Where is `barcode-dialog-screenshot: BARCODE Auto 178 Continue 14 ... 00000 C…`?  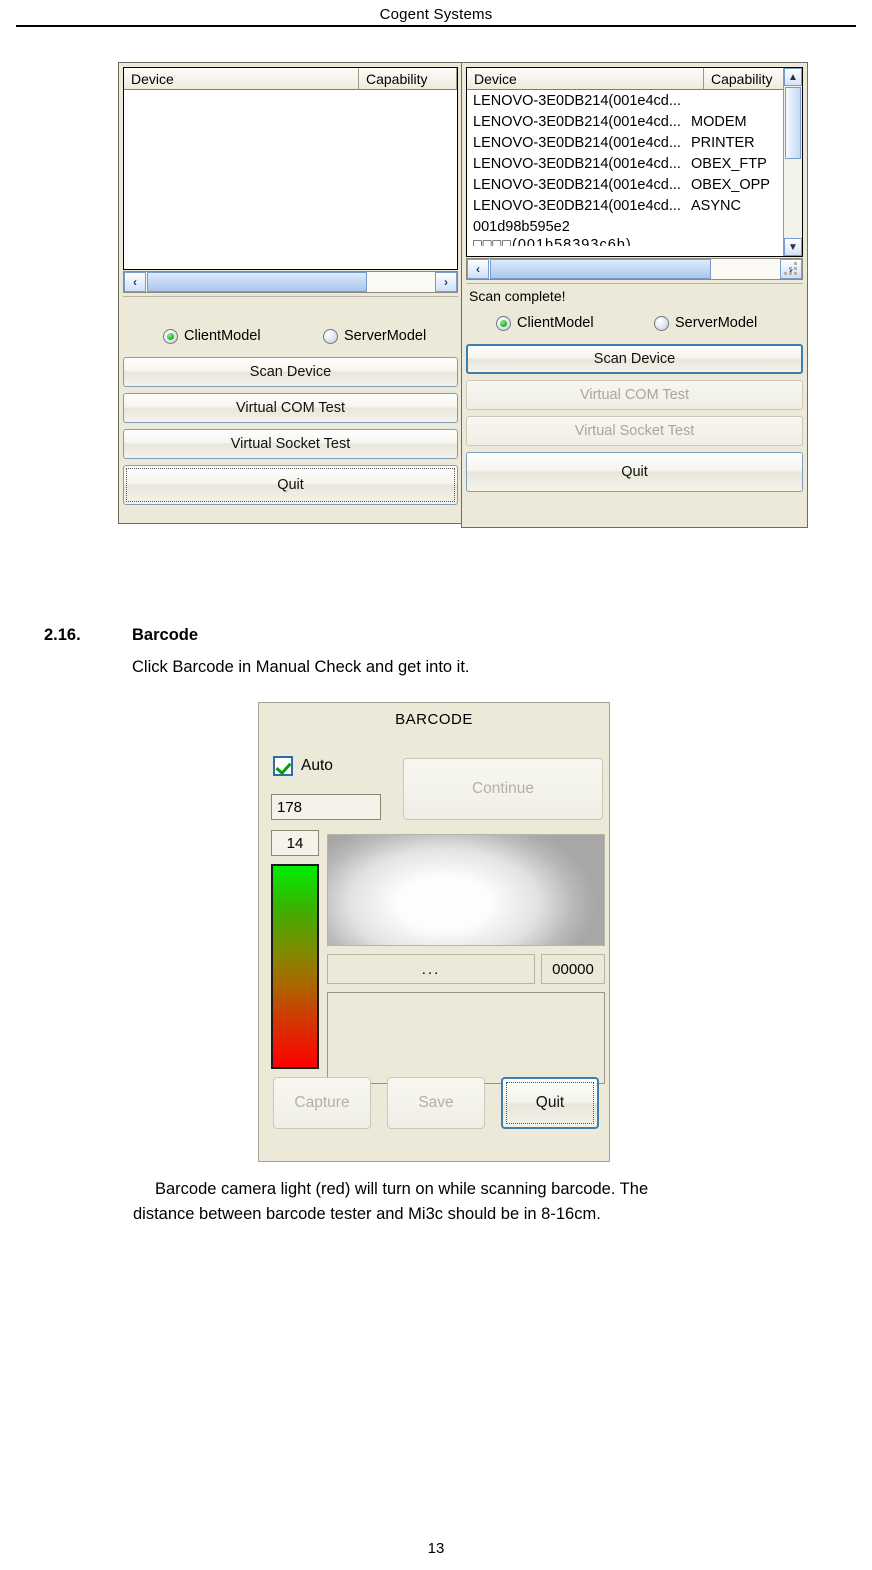
barcode-dialog-screenshot: BARCODE Auto 178 Continue 14 ... 00000 C… is located at coordinates (434, 932).